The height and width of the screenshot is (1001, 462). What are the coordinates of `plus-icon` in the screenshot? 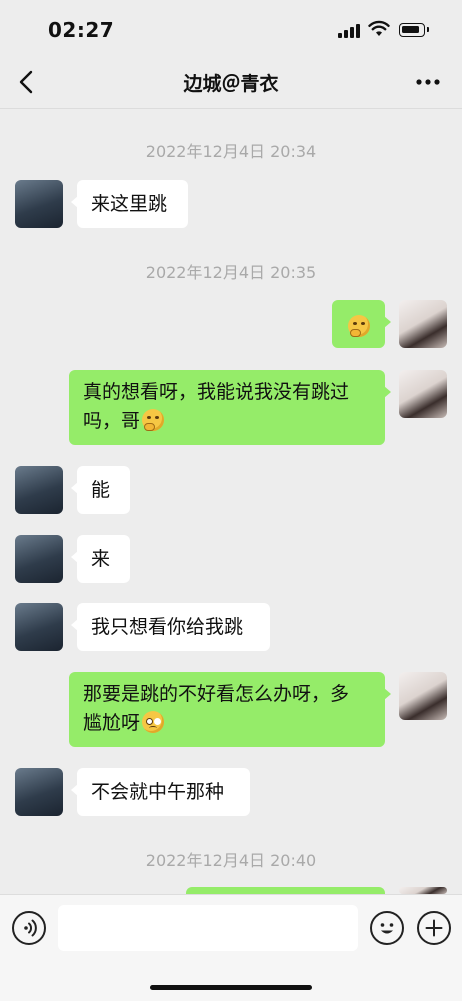 It's located at (434, 928).